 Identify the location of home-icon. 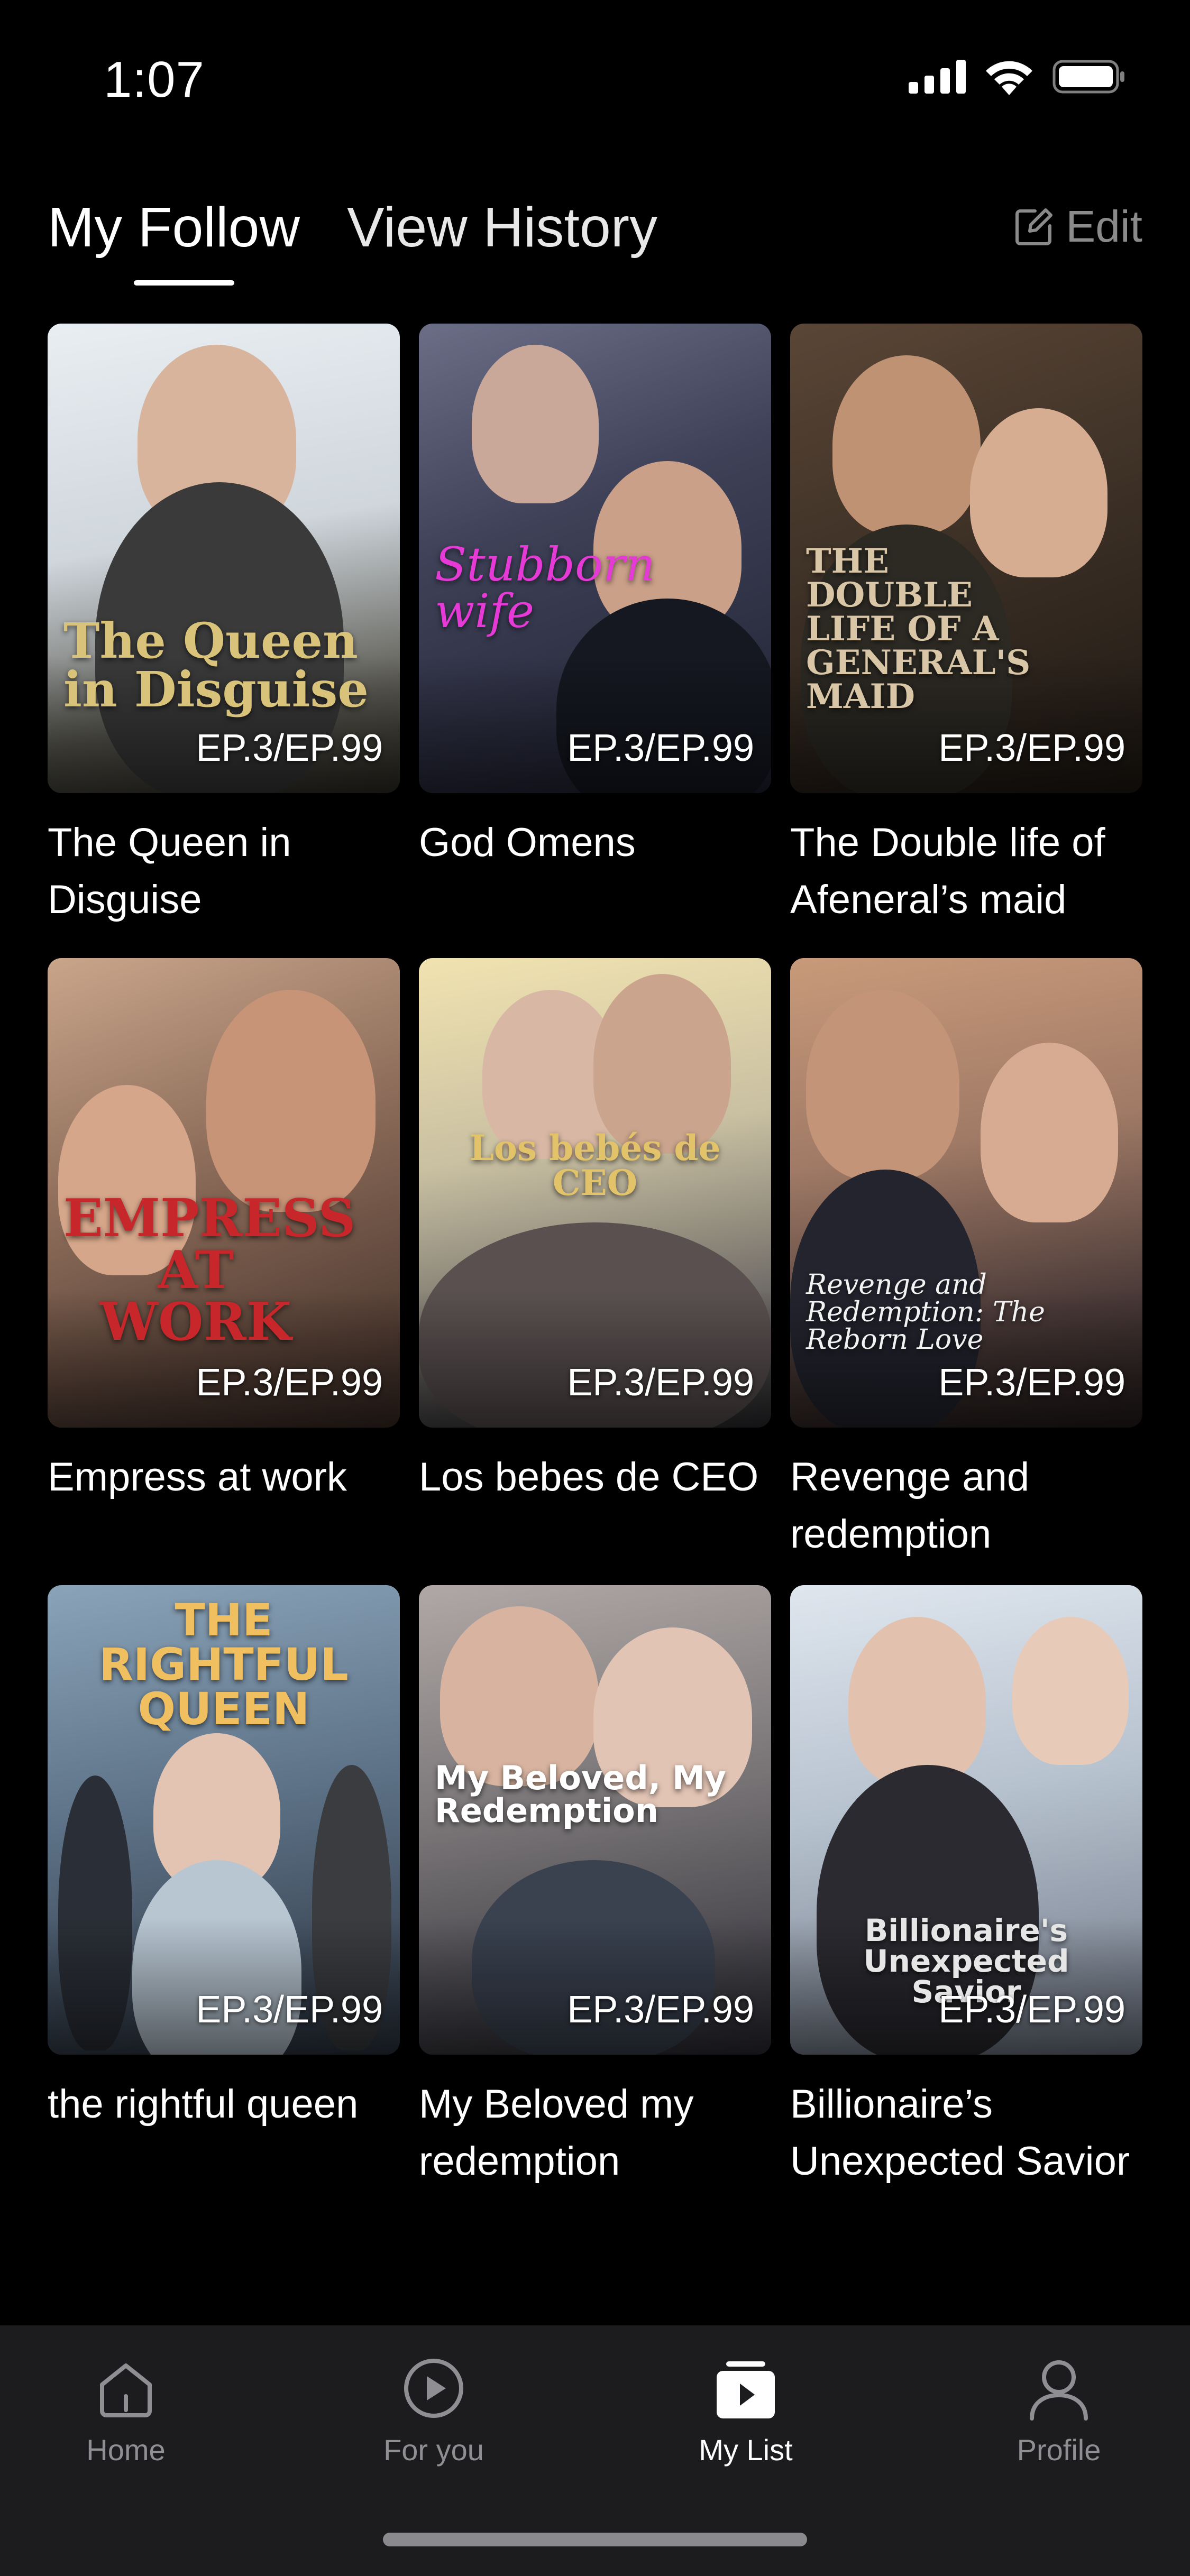
(126, 2390).